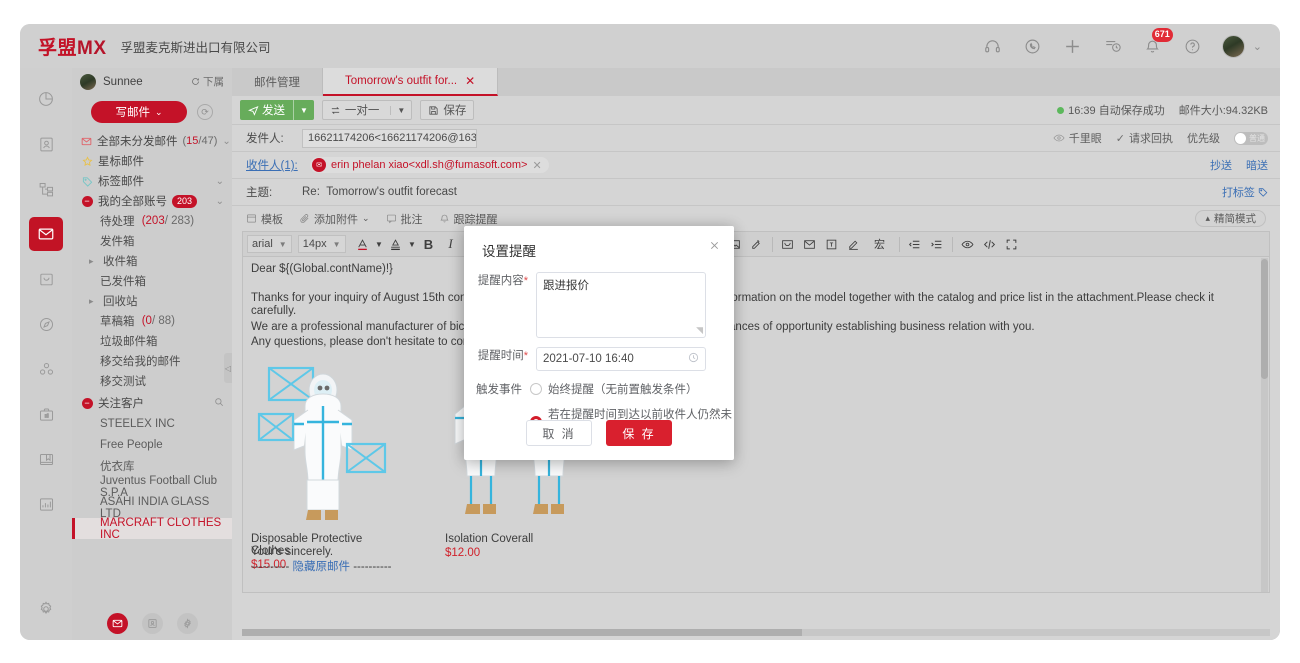 Image resolution: width=1300 pixels, height=663 pixels. What do you see at coordinates (1077, 138) in the screenshot?
I see `tracking-toggle: 千里眼` at bounding box center [1077, 138].